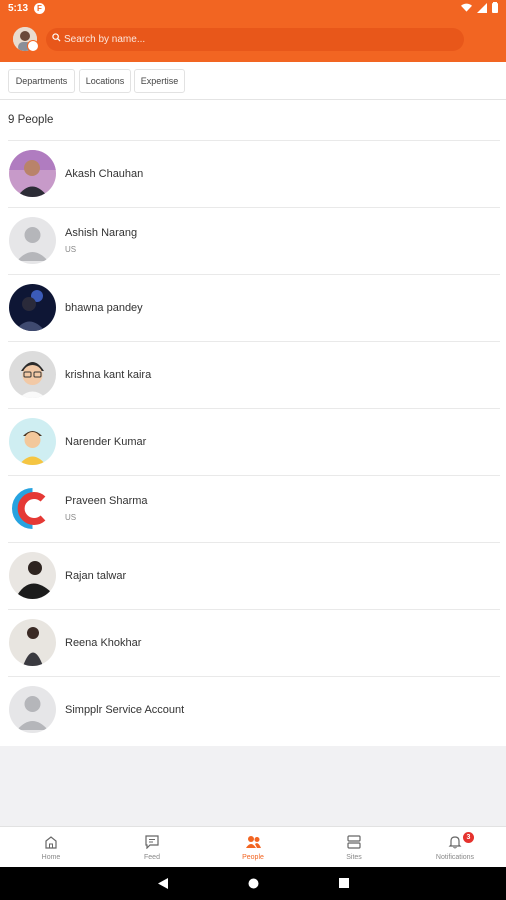 This screenshot has height=900, width=506. I want to click on sites-icon, so click(354, 842).